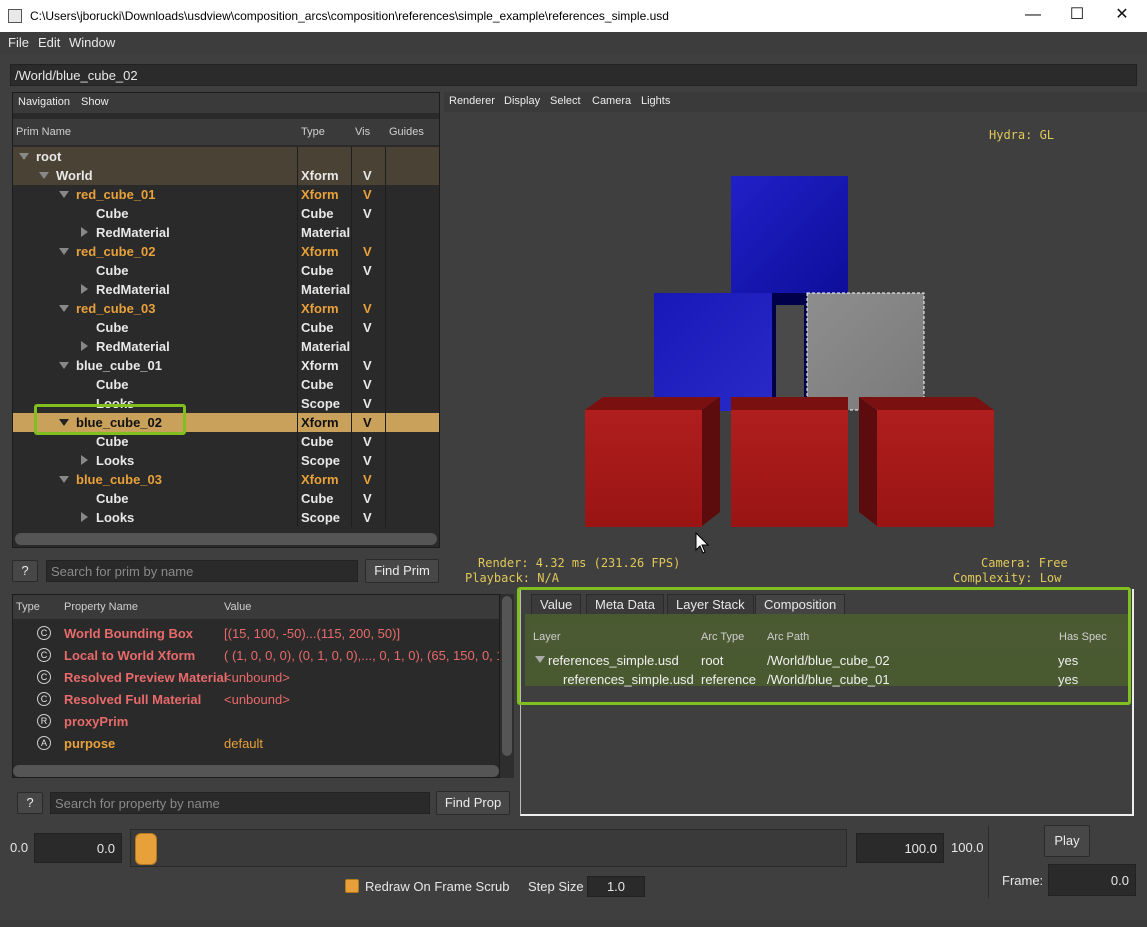  Describe the element at coordinates (865, 351) in the screenshot. I see `selected-cube` at that location.